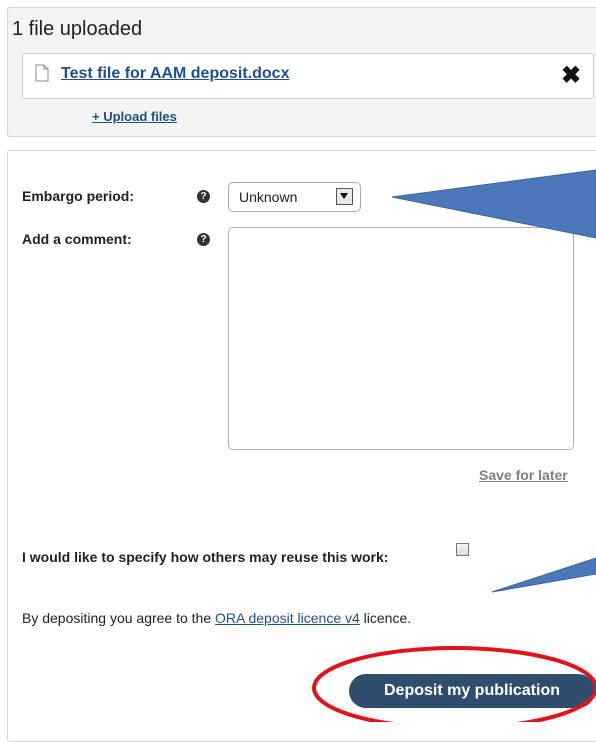 Image resolution: width=596 pixels, height=742 pixels. What do you see at coordinates (454, 684) in the screenshot?
I see `highlight-ring` at bounding box center [454, 684].